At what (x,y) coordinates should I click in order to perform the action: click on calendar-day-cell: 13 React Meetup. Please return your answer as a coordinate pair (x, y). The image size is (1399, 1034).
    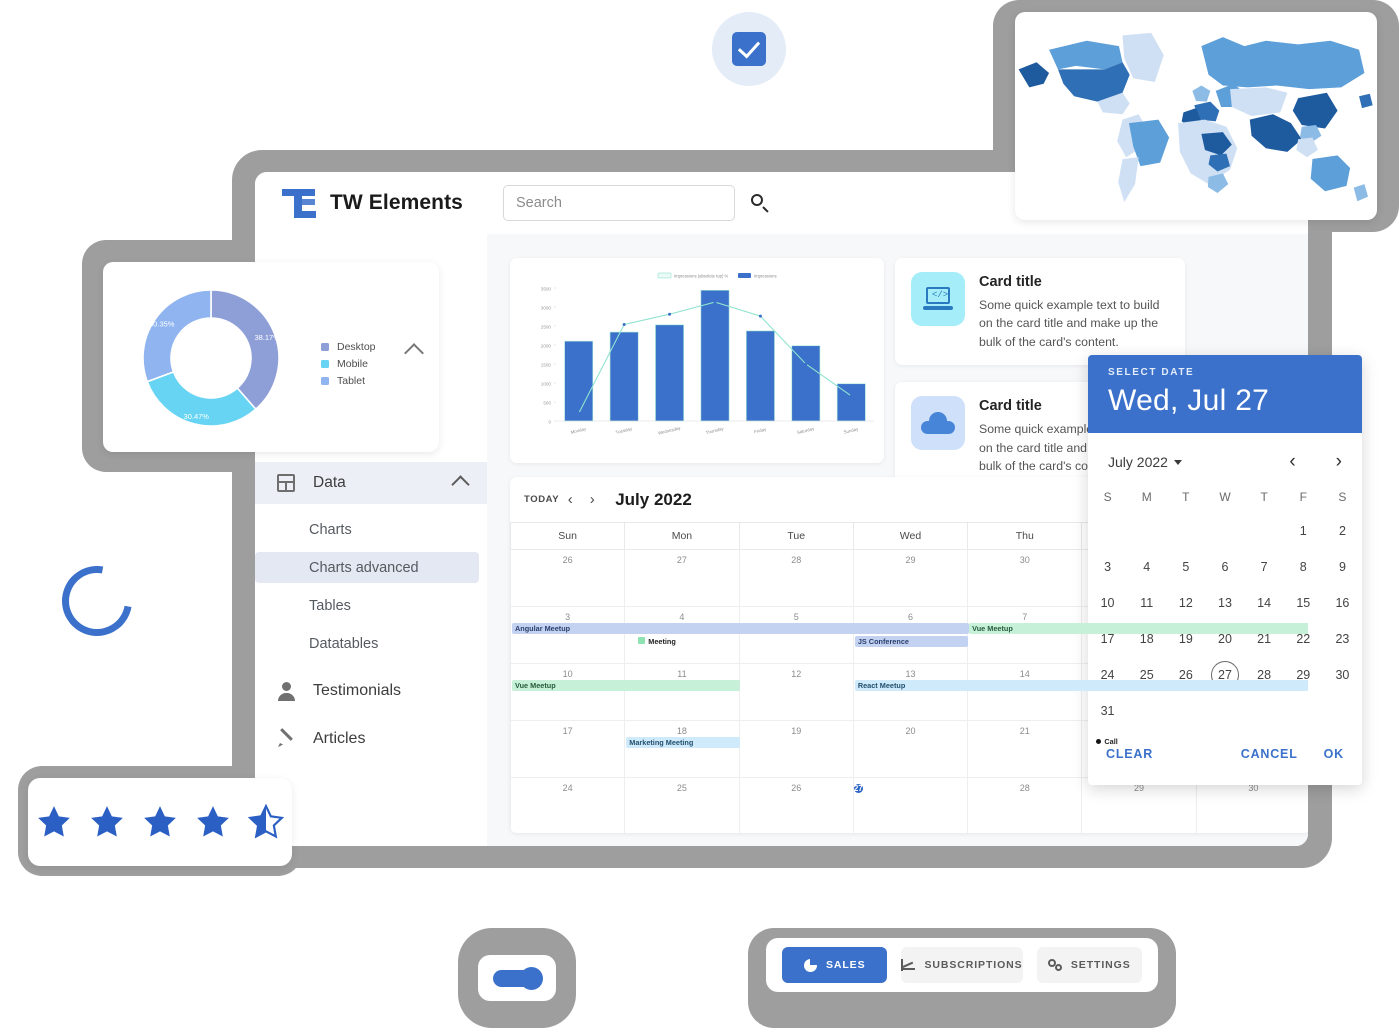
    Looking at the image, I should click on (1080, 692).